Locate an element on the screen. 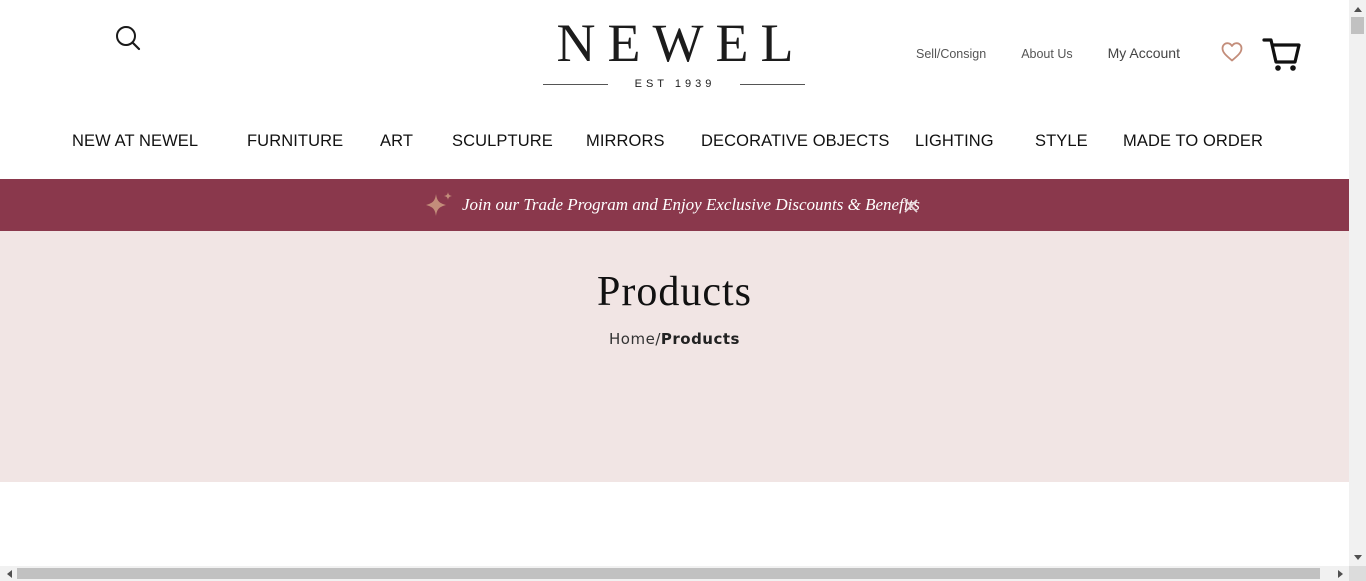 This screenshot has width=1366, height=581. vertical-scroll-thumb is located at coordinates (1357, 25).